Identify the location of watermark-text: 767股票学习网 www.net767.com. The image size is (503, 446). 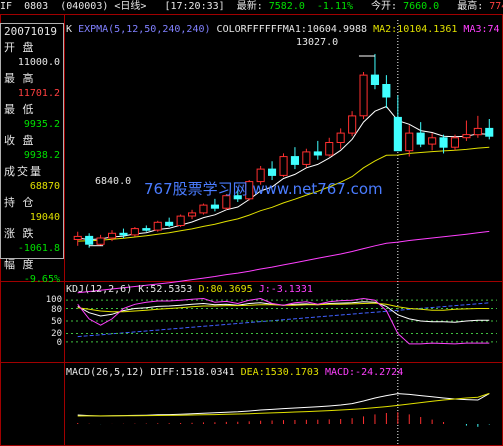
(263, 189).